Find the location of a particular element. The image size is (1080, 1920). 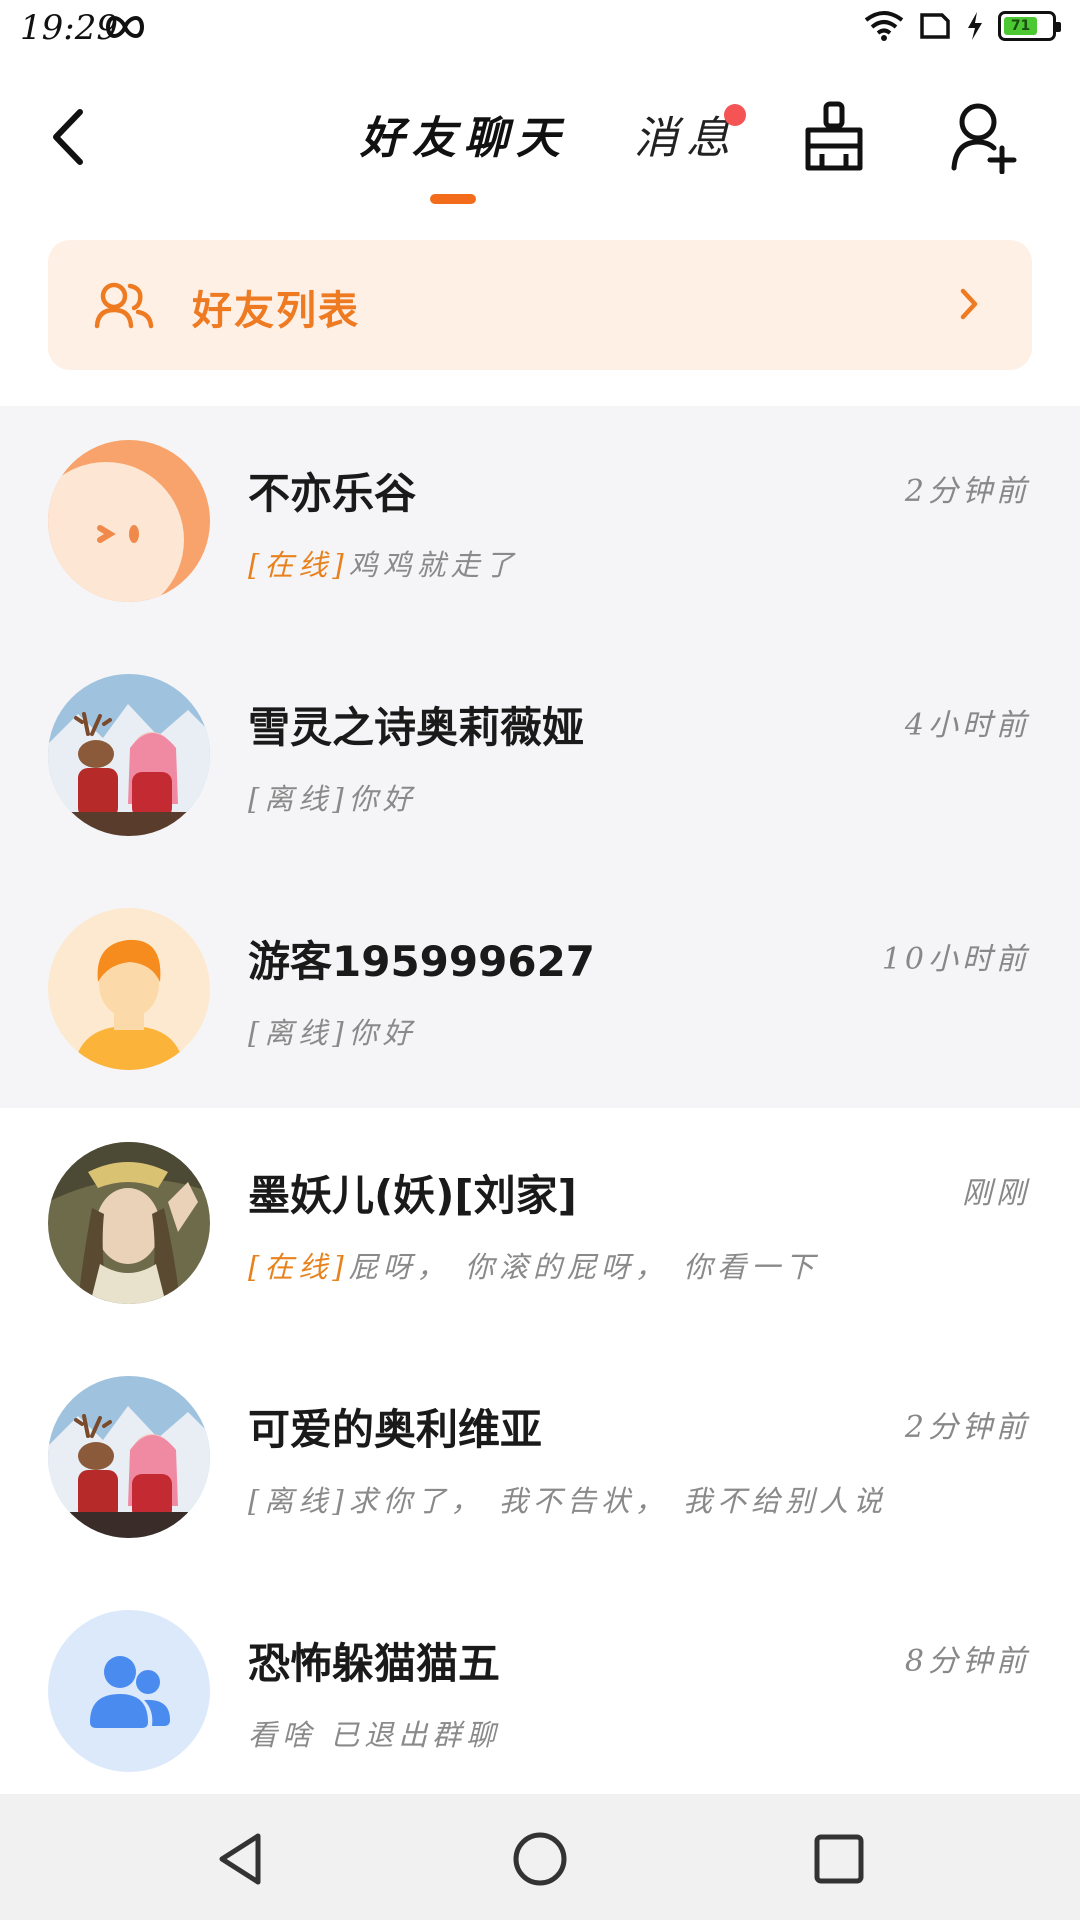

message-time: 8分钟前 is located at coordinates (967, 1661).